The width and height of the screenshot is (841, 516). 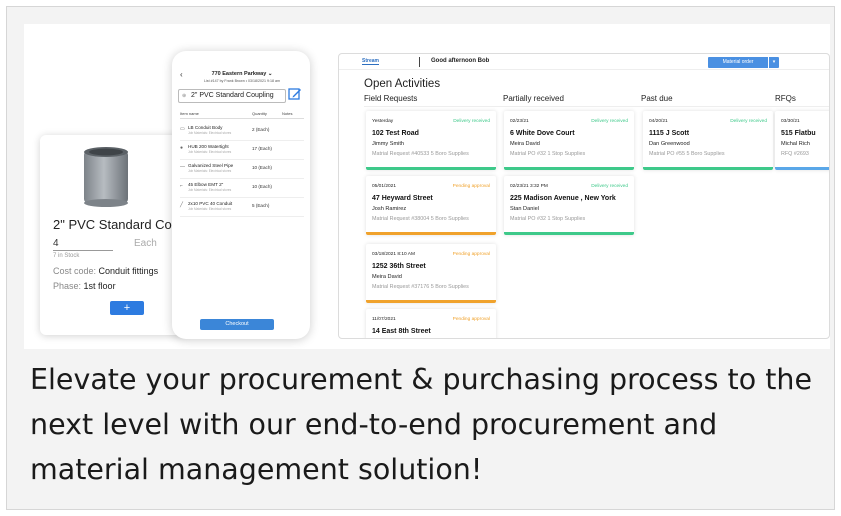 I want to click on project-address: 770 Eastern Parkway ⌄, so click(x=242, y=74).